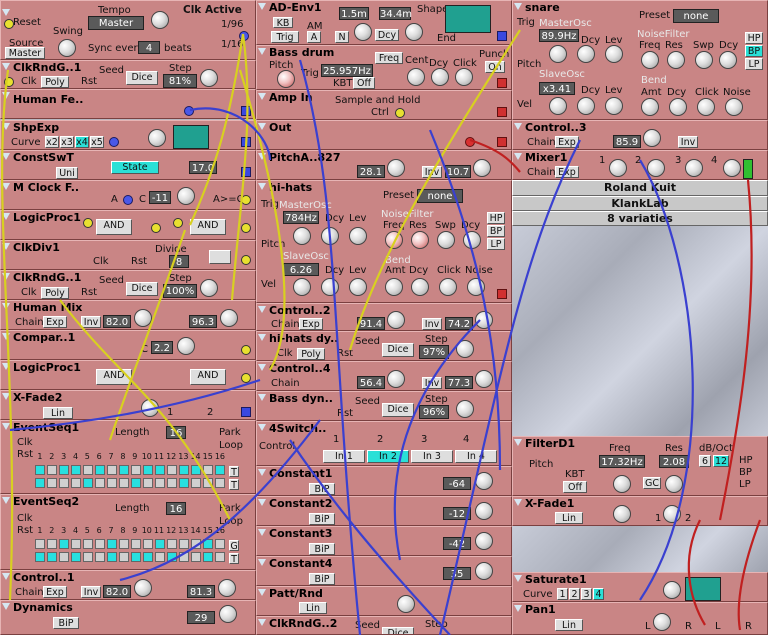 The image size is (768, 635). What do you see at coordinates (640, 203) in the screenshot?
I see `patch-item-klanklab: KlankLab` at bounding box center [640, 203].